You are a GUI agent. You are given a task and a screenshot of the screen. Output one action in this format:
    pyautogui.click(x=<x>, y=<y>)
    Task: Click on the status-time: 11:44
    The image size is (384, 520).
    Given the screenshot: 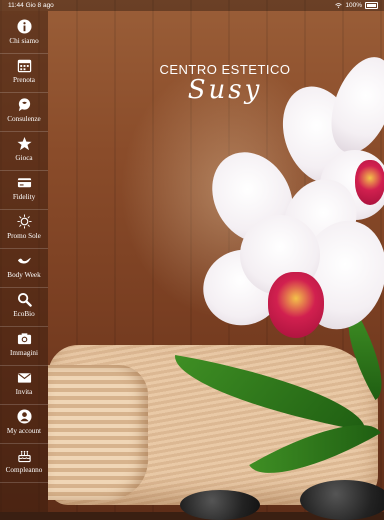 What is the action you would take?
    pyautogui.click(x=16, y=5)
    